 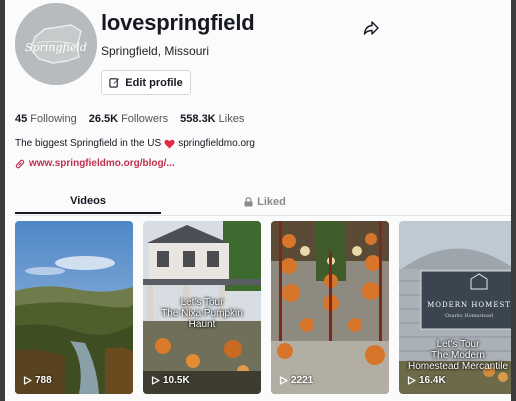 I want to click on lock-icon, so click(x=248, y=202).